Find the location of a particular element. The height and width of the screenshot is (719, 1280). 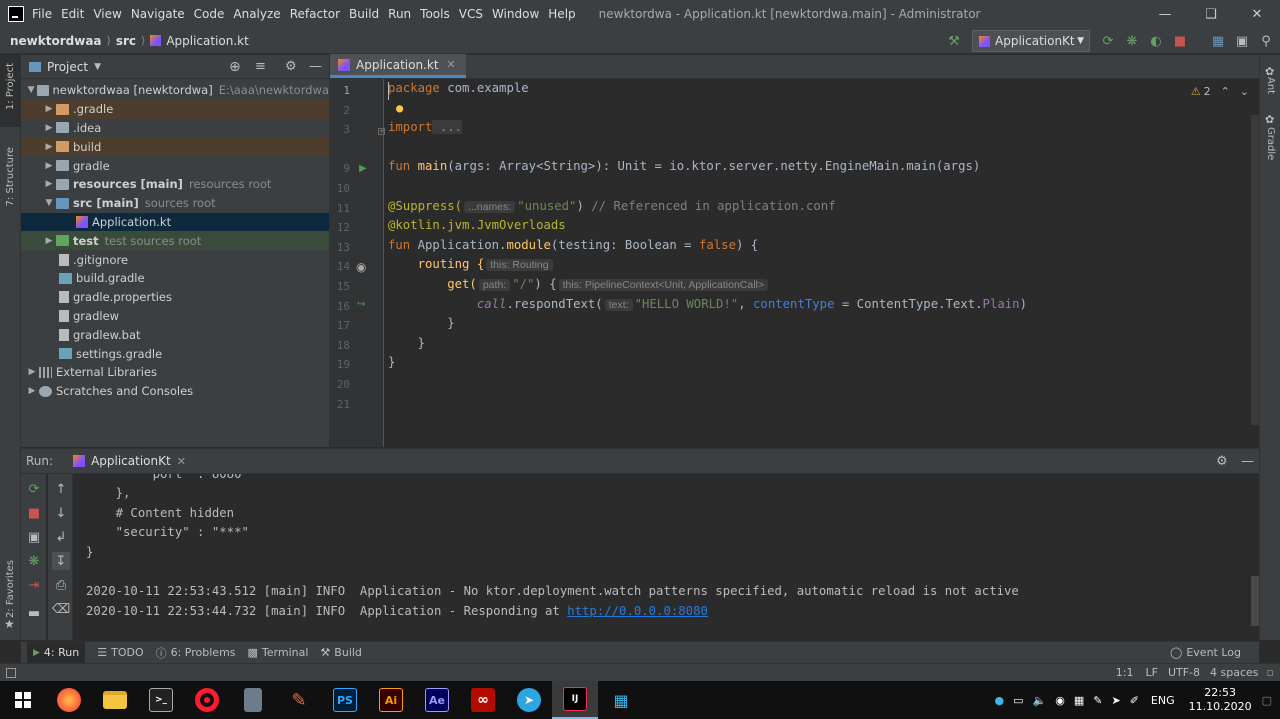

menu-build: Build is located at coordinates (364, 14).